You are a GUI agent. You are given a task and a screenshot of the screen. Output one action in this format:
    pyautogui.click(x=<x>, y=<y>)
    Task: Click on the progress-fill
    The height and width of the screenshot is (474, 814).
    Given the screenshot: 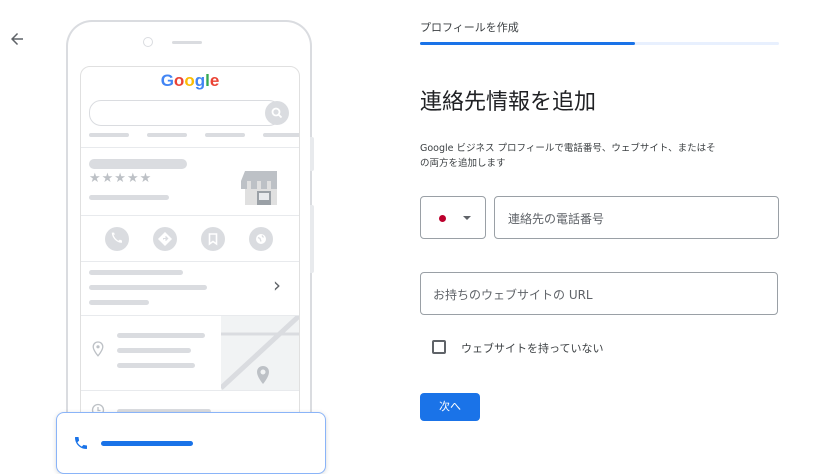 What is the action you would take?
    pyautogui.click(x=528, y=43)
    